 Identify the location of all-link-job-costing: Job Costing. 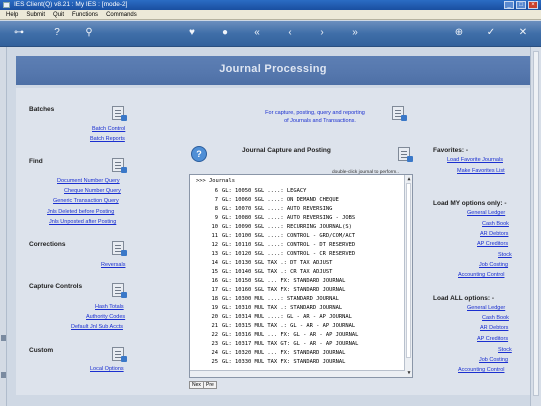
(493, 360).